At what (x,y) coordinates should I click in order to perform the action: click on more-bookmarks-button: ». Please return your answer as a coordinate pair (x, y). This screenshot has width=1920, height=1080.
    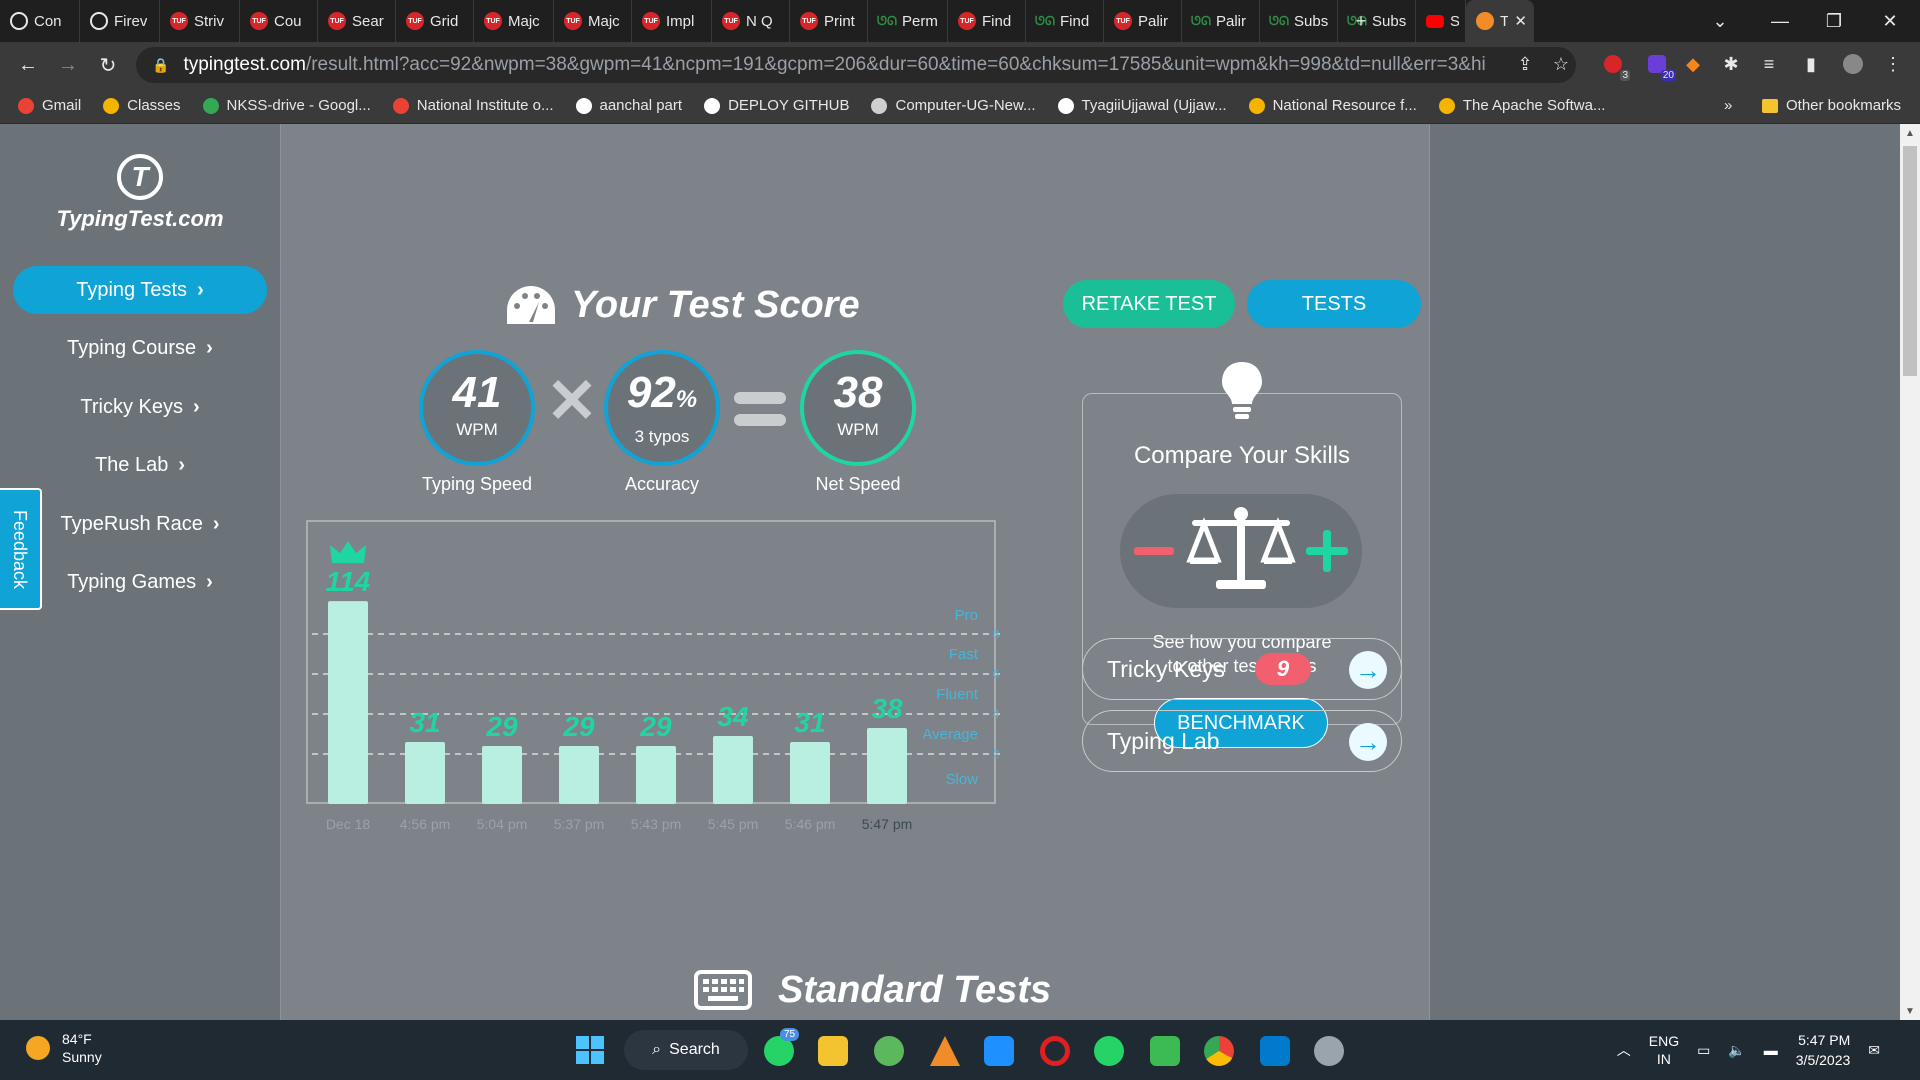
    Looking at the image, I should click on (1728, 105).